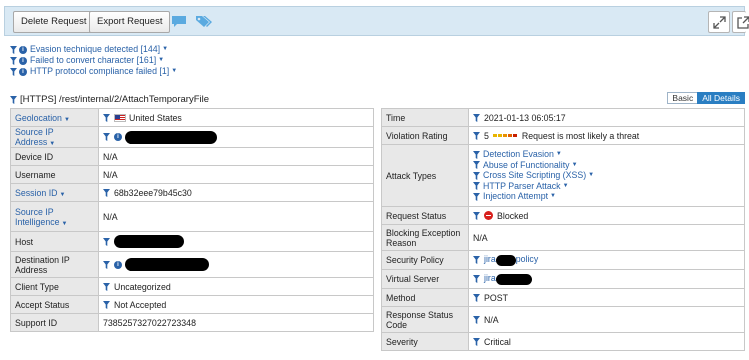 This screenshot has width=749, height=360. What do you see at coordinates (721, 98) in the screenshot?
I see `all-details-button: All Details` at bounding box center [721, 98].